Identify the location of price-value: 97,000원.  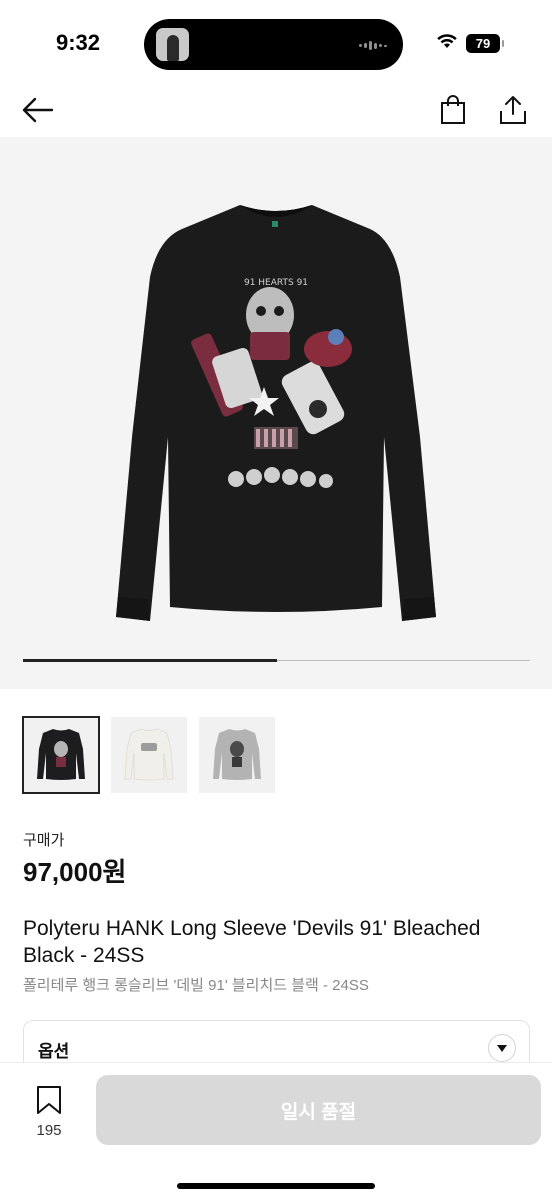
(75, 872).